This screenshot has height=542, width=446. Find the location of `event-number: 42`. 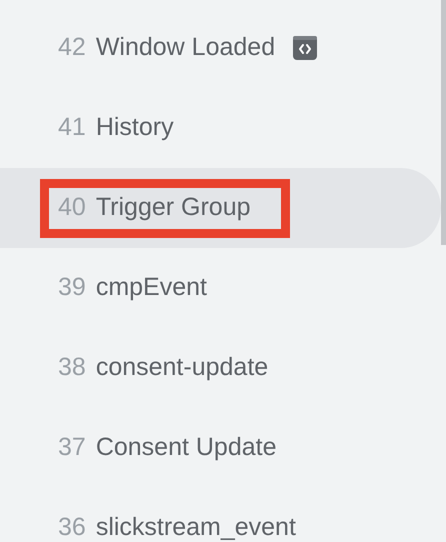

event-number: 42 is located at coordinates (72, 48).